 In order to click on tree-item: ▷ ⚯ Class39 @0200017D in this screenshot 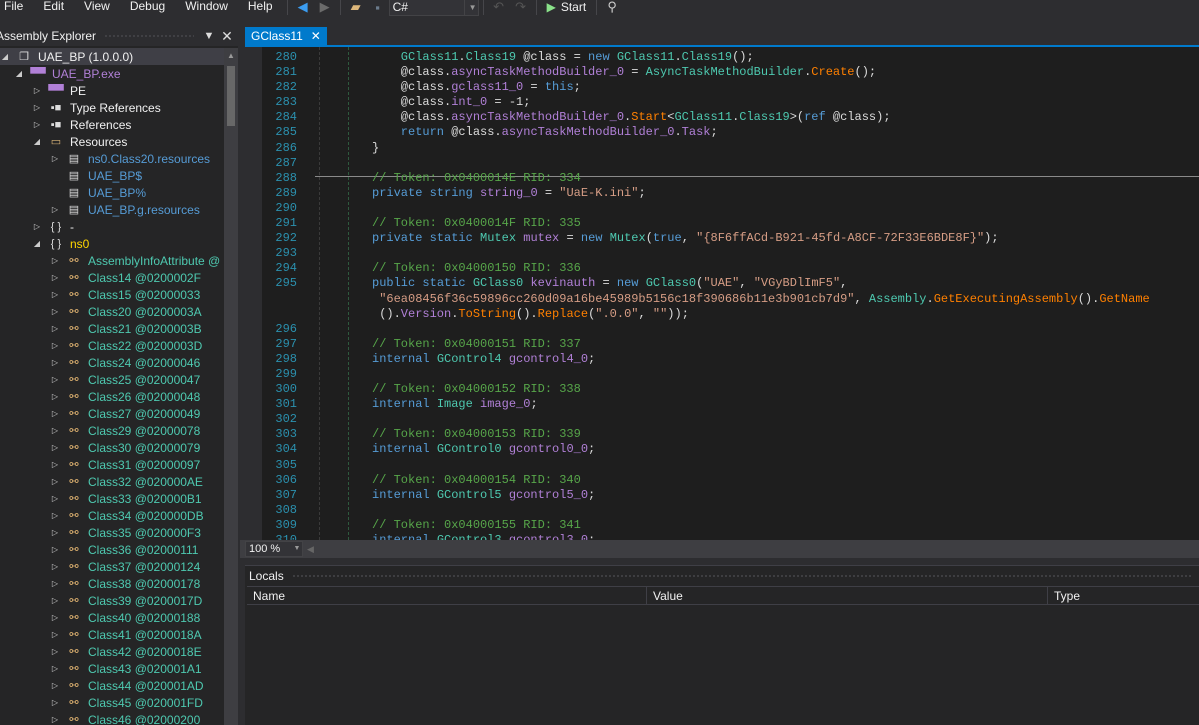, I will do `click(112, 600)`.